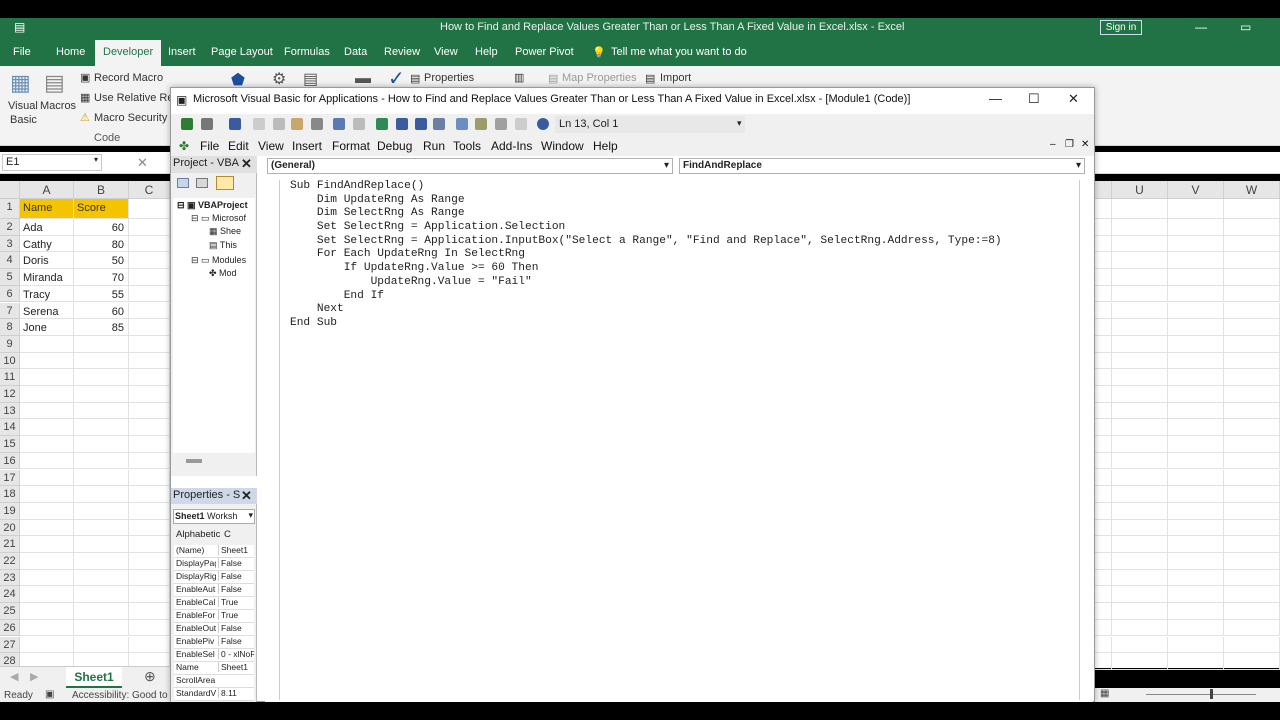 The image size is (1280, 720). What do you see at coordinates (47, 645) in the screenshot?
I see `cell-a27` at bounding box center [47, 645].